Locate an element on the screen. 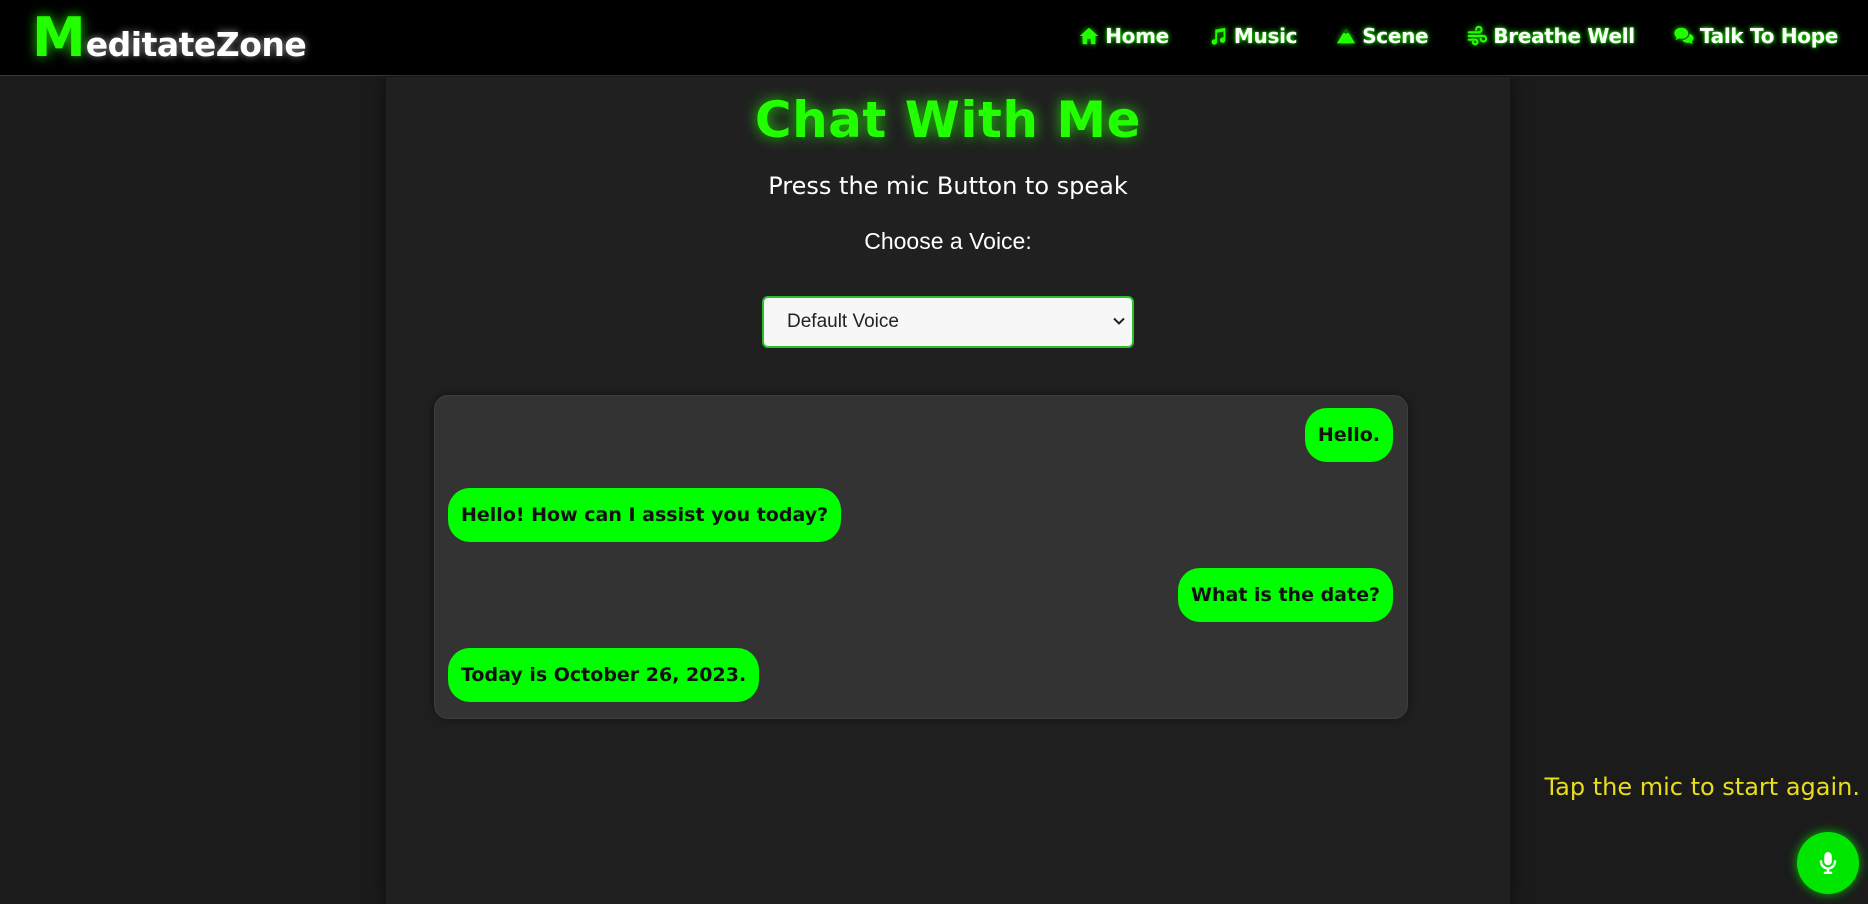 The width and height of the screenshot is (1868, 904). mic-button is located at coordinates (1828, 863).